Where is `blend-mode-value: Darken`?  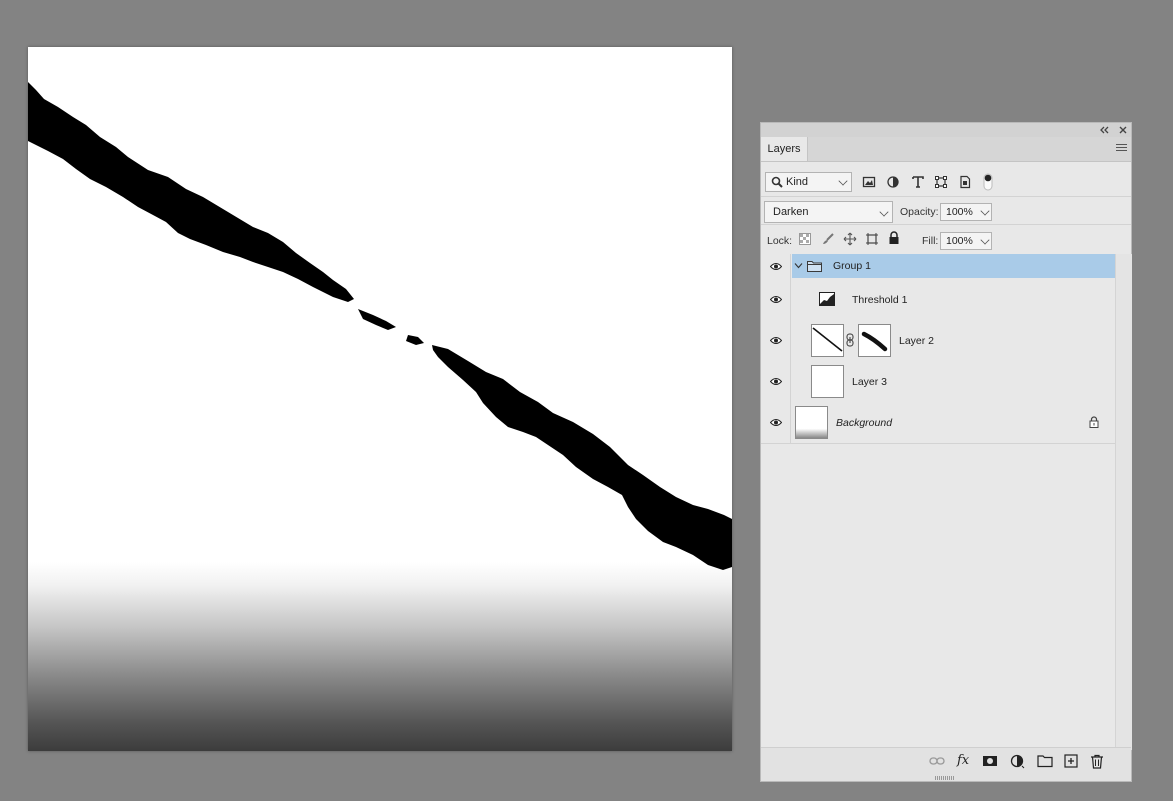
blend-mode-value: Darken is located at coordinates (791, 212).